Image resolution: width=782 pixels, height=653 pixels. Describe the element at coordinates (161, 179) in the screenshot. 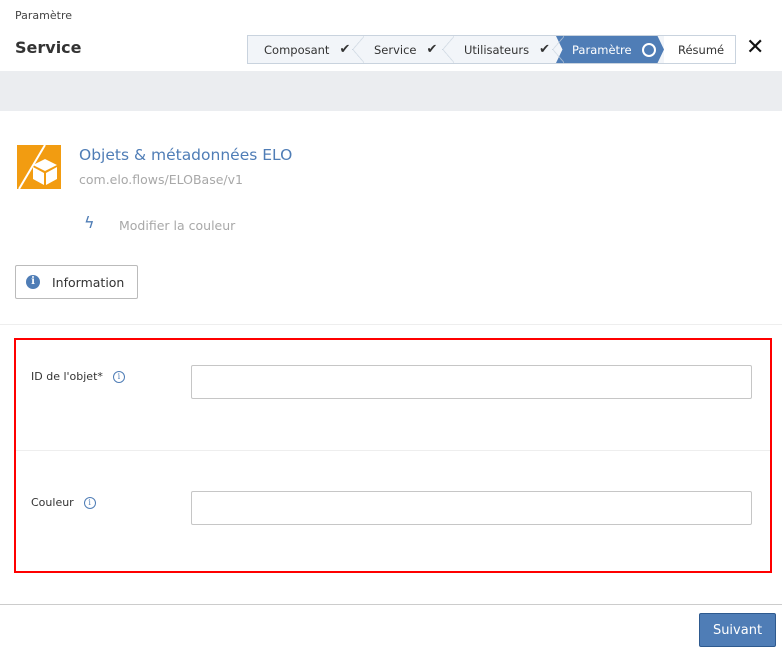

I see `service-id: com.elo.flows/ELOBase/v1` at that location.